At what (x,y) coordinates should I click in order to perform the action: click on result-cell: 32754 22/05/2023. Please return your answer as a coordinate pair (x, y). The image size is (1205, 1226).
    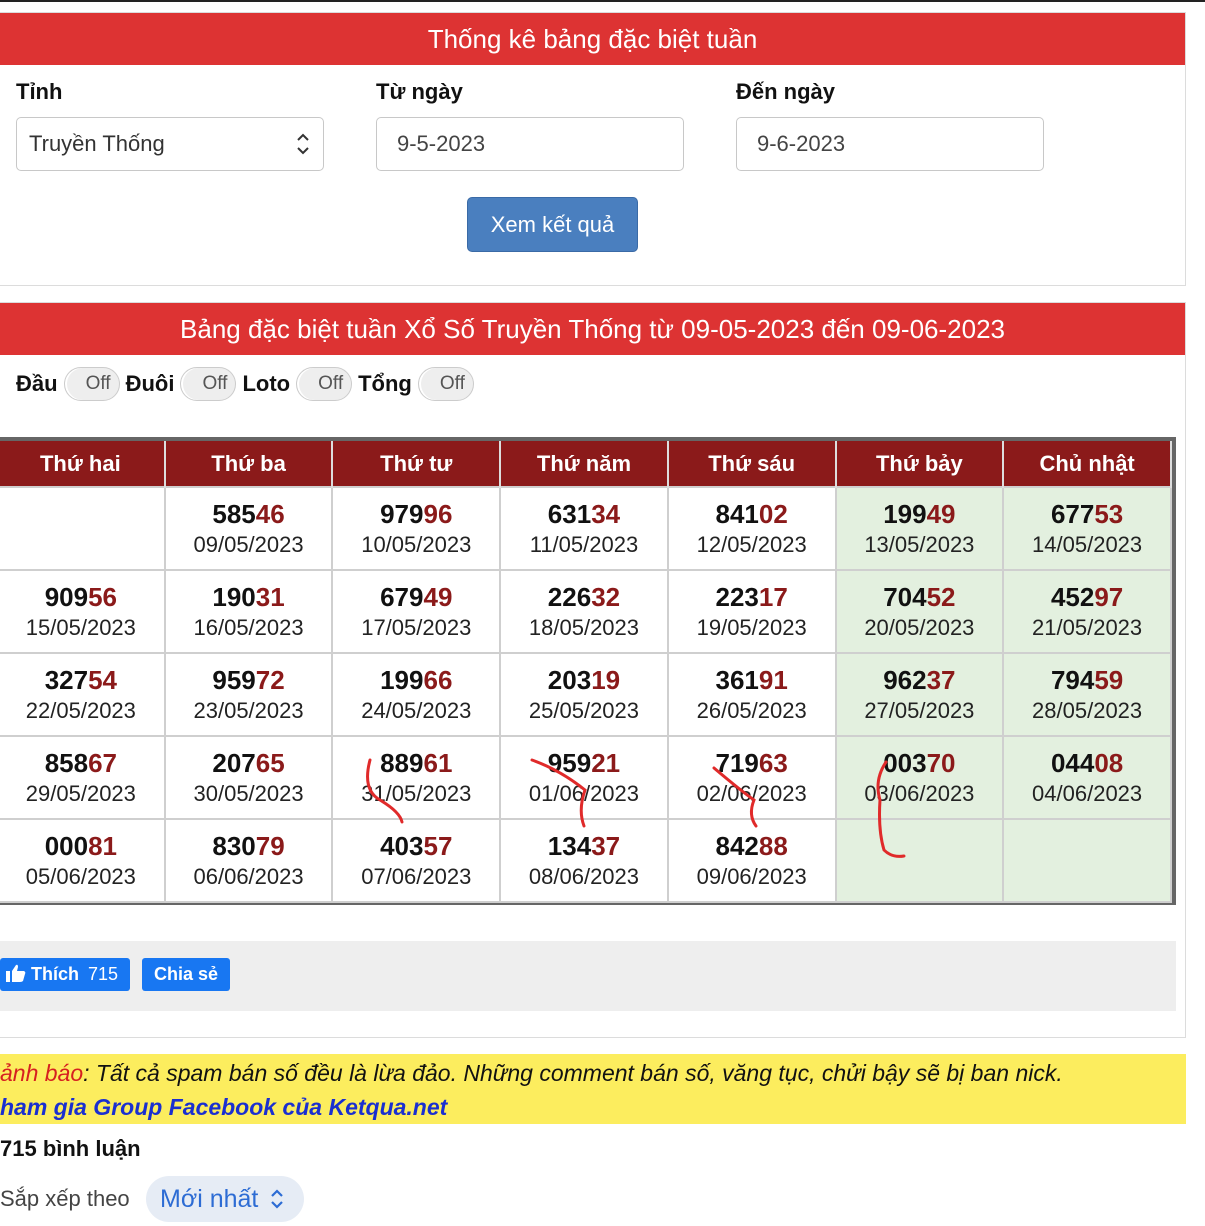
    Looking at the image, I should click on (83, 694).